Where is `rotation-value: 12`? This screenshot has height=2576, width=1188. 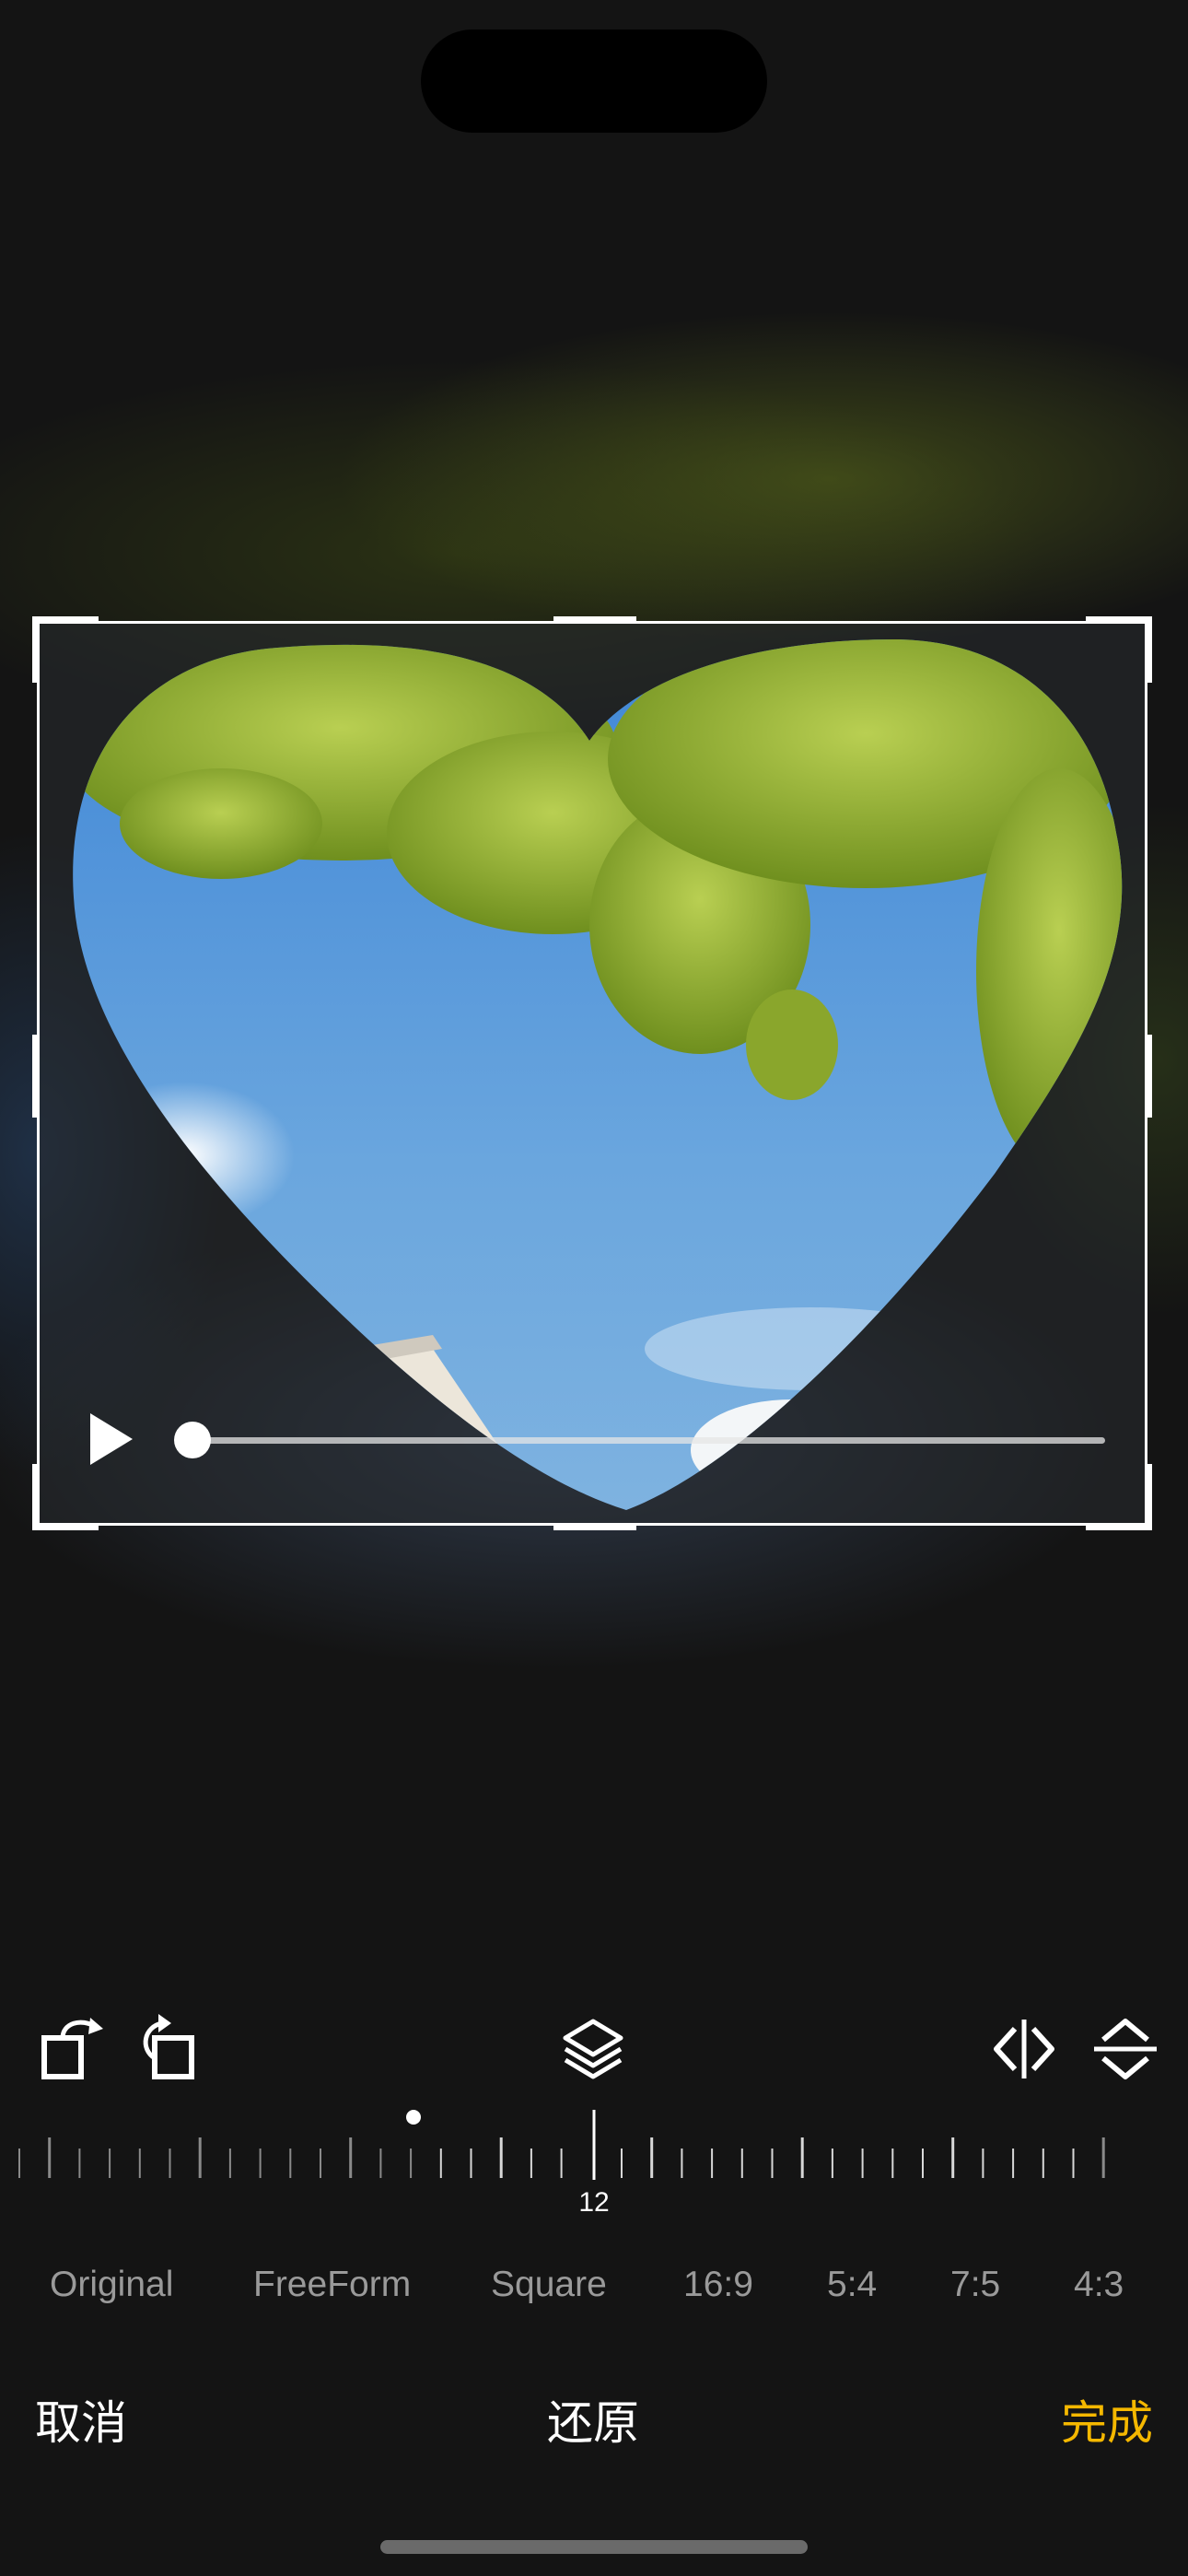 rotation-value: 12 is located at coordinates (594, 2202).